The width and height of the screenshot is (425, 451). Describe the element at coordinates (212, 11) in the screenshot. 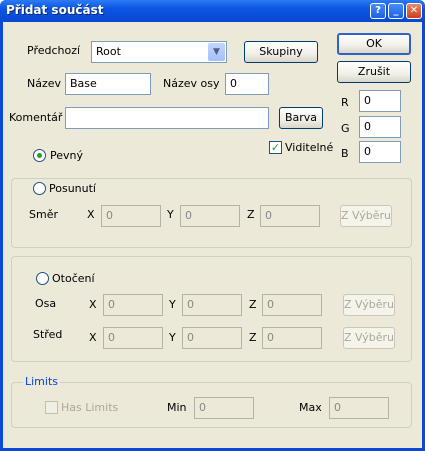

I see `title-bar: Přidat součást ? _ ✕` at that location.